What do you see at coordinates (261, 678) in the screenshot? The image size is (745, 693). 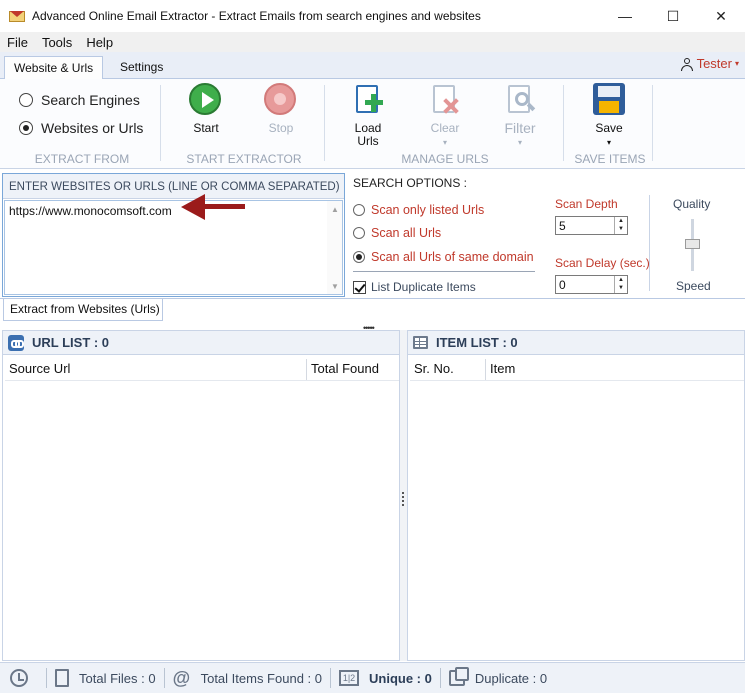 I see `total-items-found: Total Items Found : 0` at bounding box center [261, 678].